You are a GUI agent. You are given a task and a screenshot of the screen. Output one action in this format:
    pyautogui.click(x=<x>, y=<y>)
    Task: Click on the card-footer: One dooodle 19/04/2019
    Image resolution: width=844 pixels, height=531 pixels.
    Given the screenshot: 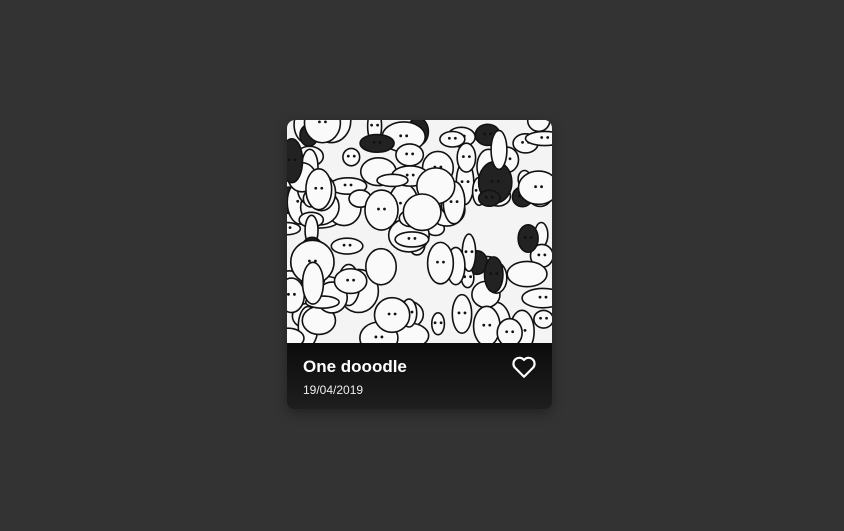 What is the action you would take?
    pyautogui.click(x=419, y=376)
    